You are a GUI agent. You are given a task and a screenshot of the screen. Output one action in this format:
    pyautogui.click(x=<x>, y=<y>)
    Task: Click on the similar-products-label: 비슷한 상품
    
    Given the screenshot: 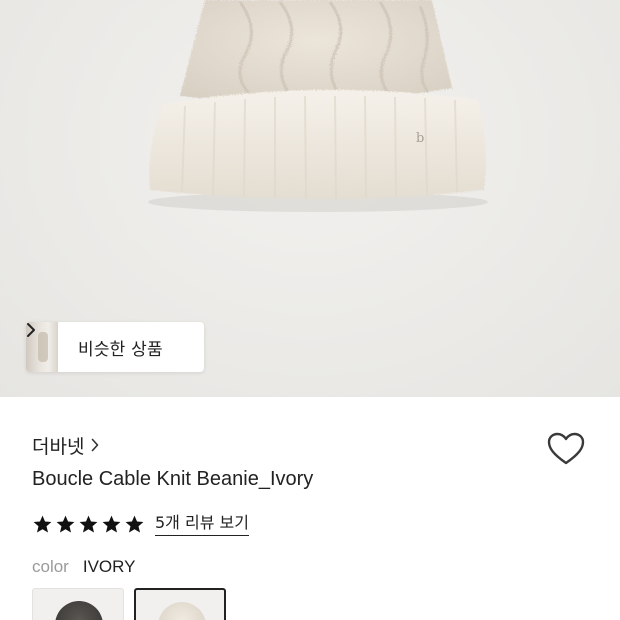 What is the action you would take?
    pyautogui.click(x=120, y=349)
    